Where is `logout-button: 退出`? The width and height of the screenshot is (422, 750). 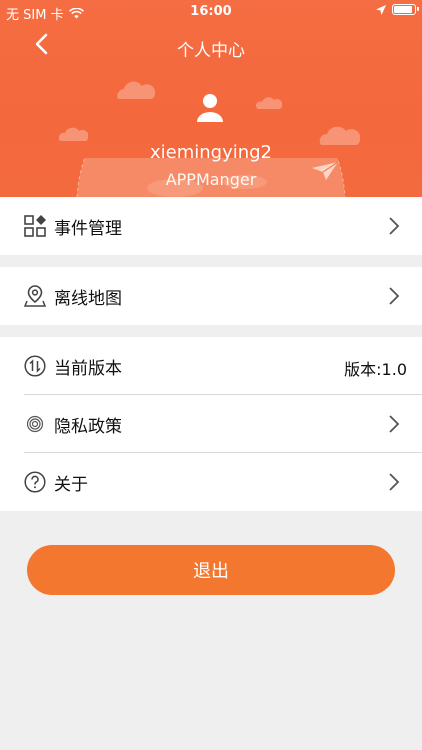
logout-button: 退出 is located at coordinates (211, 570).